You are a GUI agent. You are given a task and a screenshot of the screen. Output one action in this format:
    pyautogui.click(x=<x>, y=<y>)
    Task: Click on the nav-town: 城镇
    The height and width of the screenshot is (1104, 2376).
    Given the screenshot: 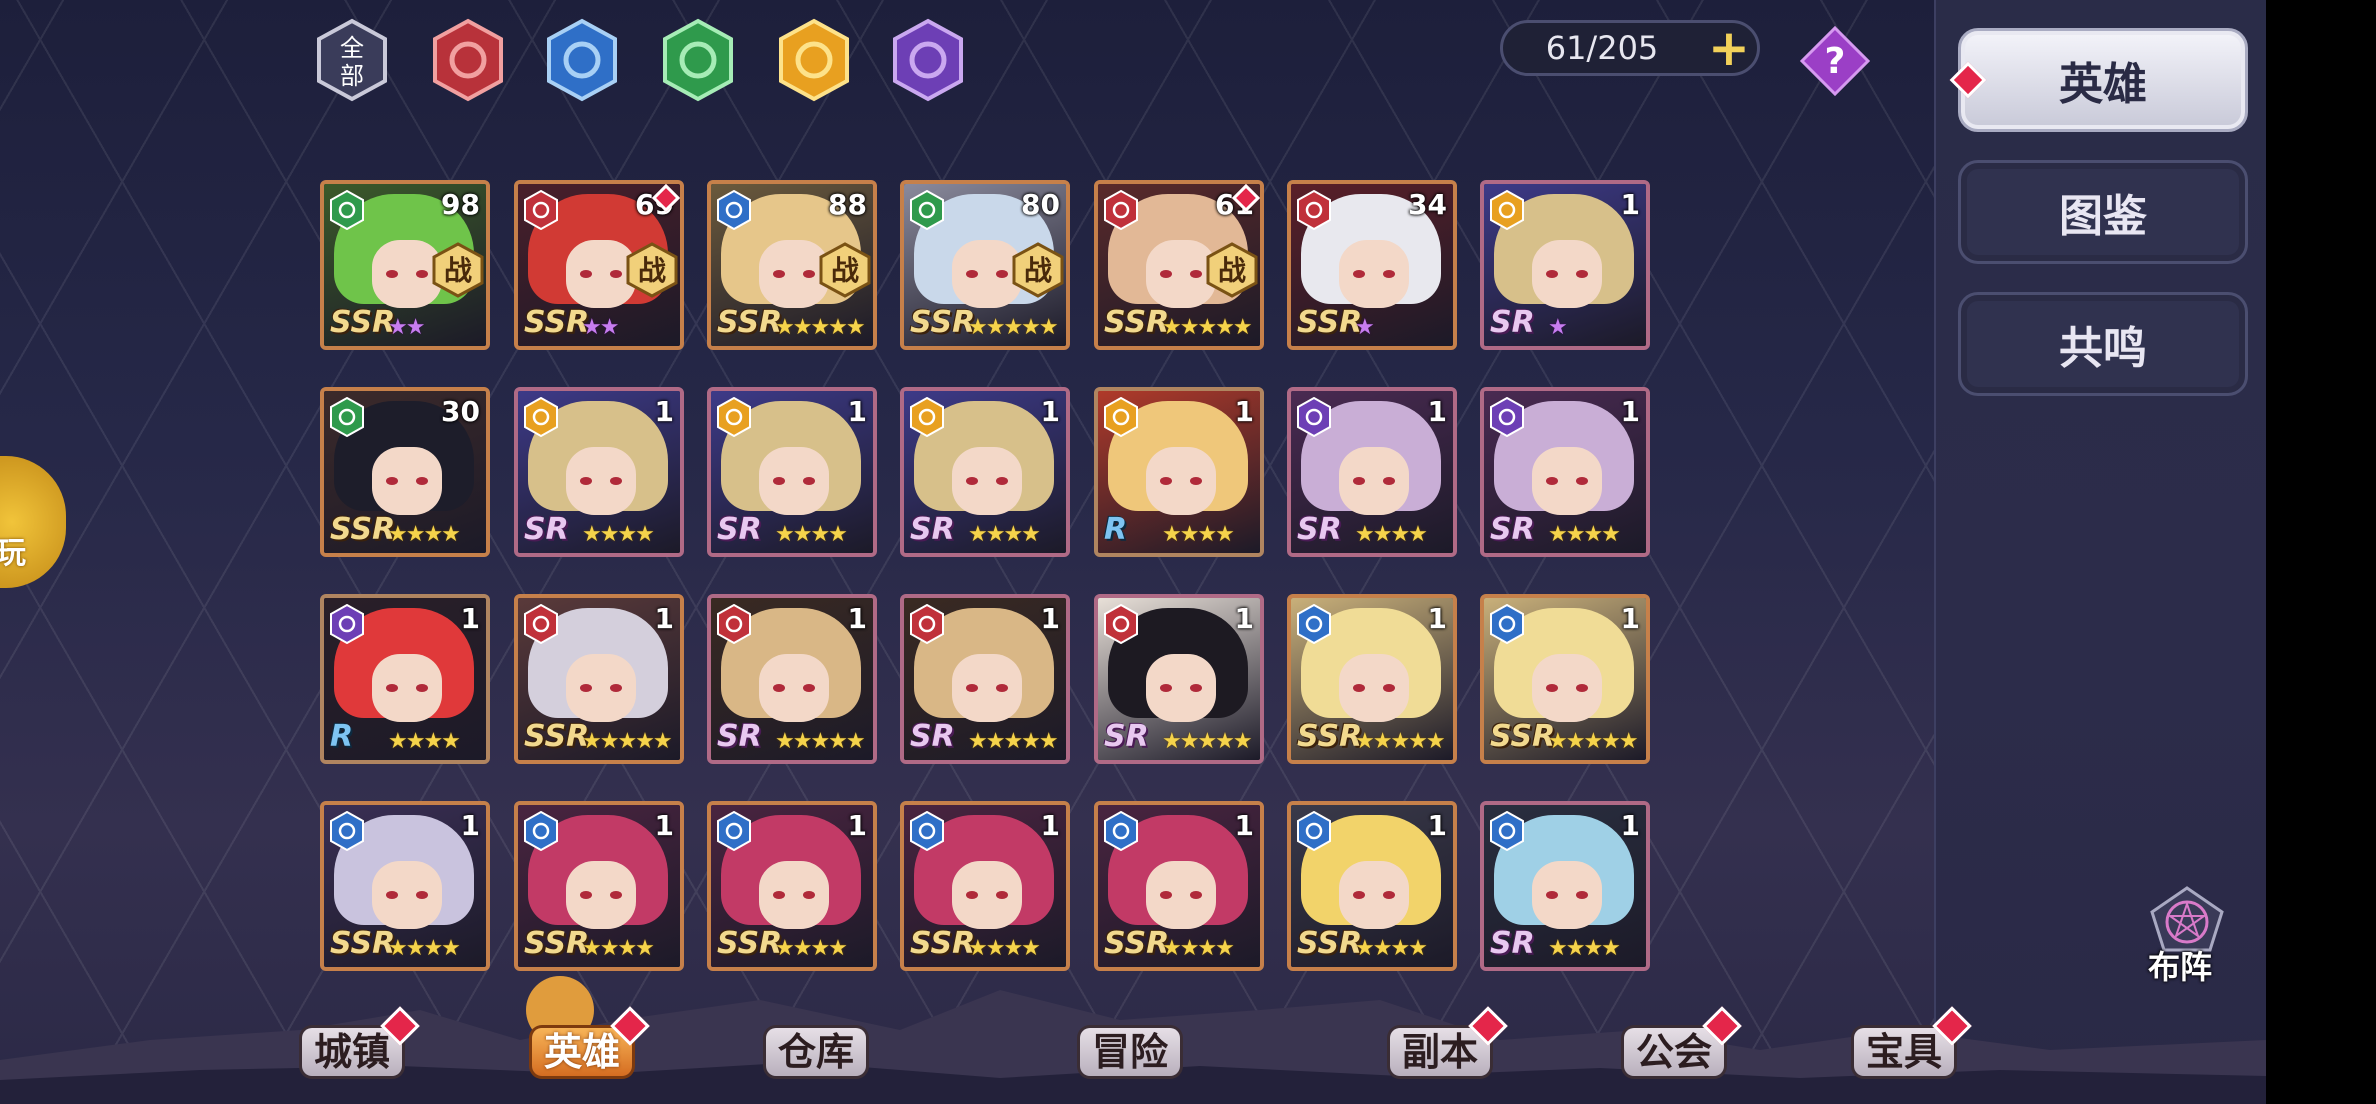 What is the action you would take?
    pyautogui.click(x=361, y=1041)
    